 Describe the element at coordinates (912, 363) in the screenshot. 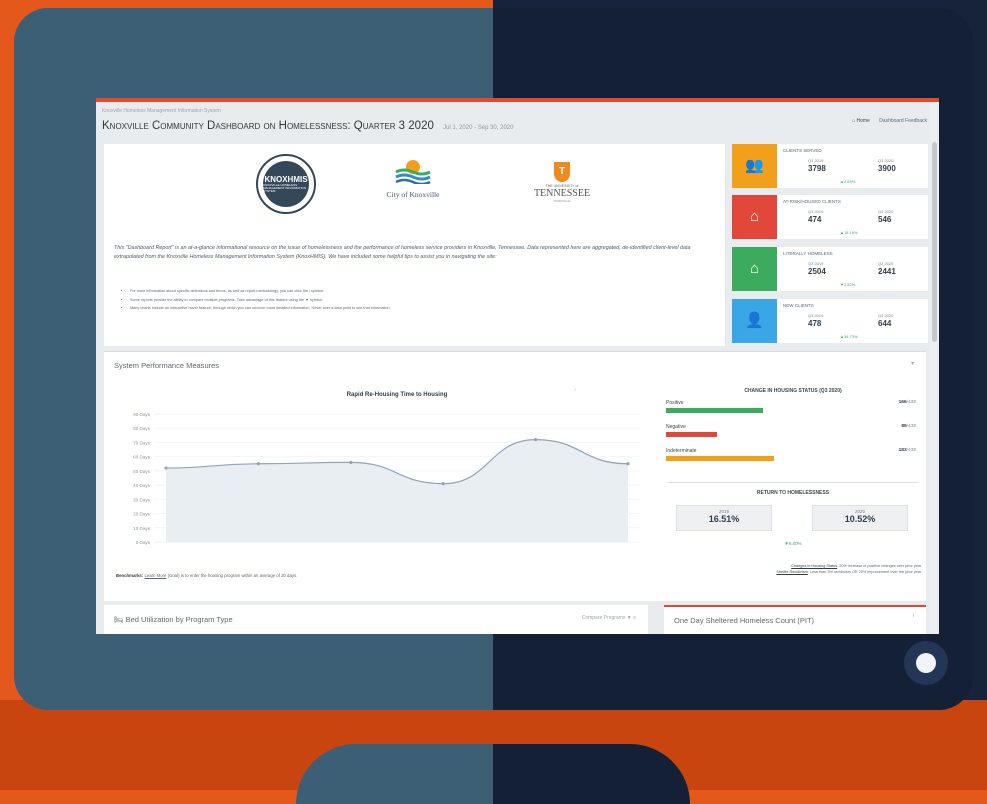

I see `collapse-icon: ▾` at that location.